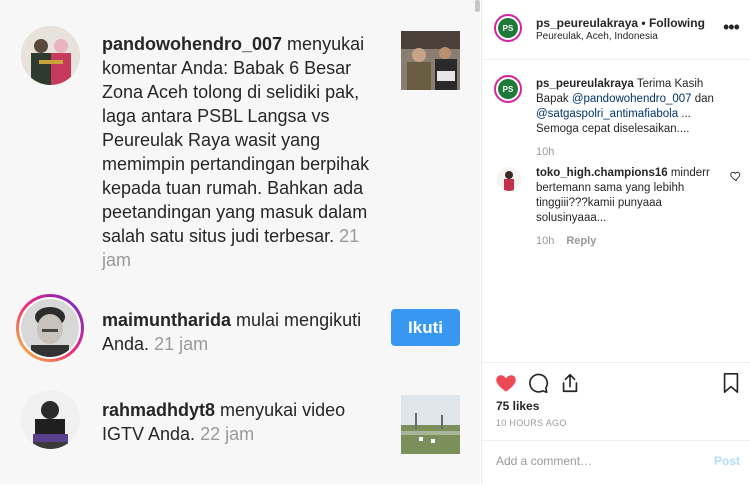 This screenshot has width=750, height=485. I want to click on commenter-avatar, so click(509, 179).